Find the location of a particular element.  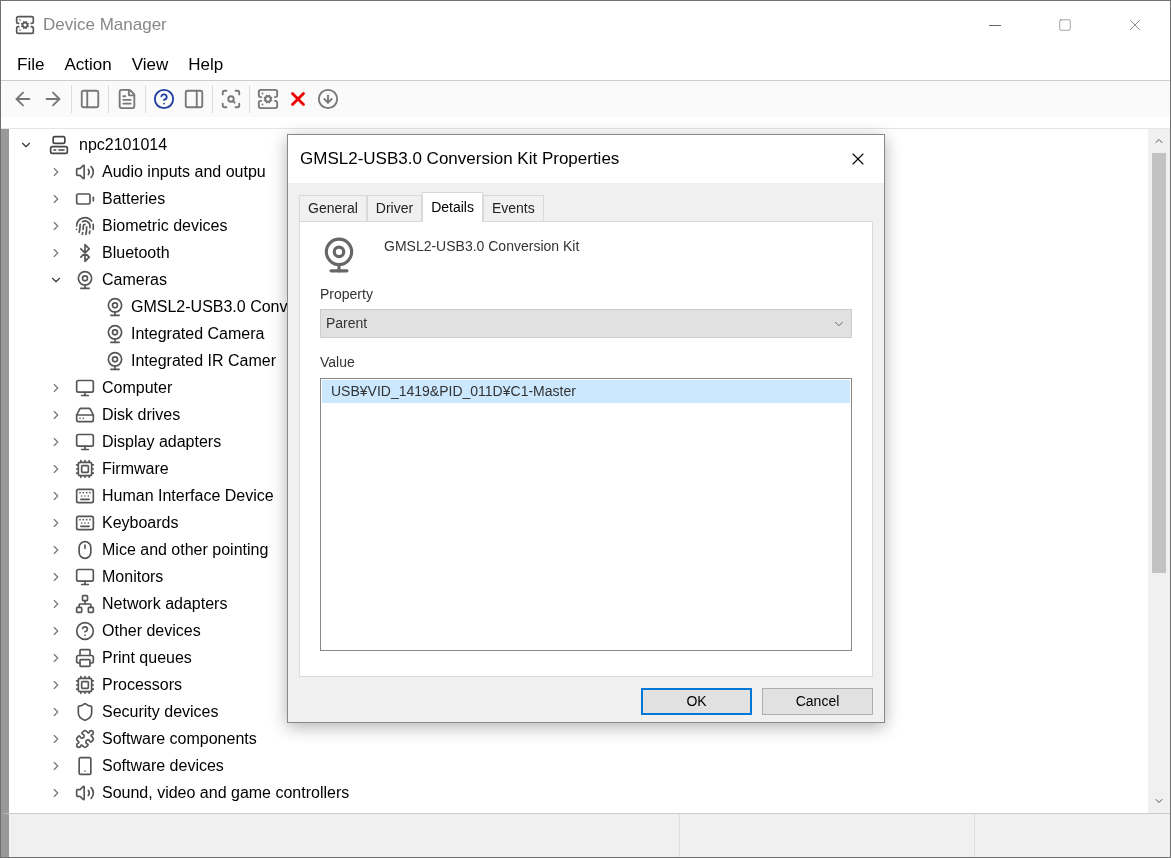

tree-item: Print queues is located at coordinates (147, 657).